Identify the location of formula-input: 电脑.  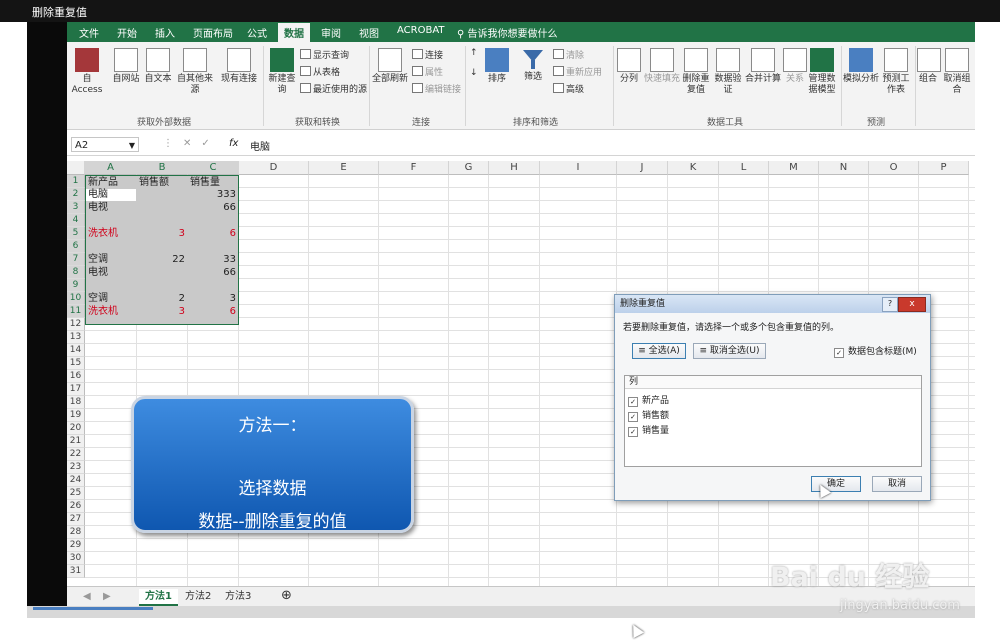
(260, 145).